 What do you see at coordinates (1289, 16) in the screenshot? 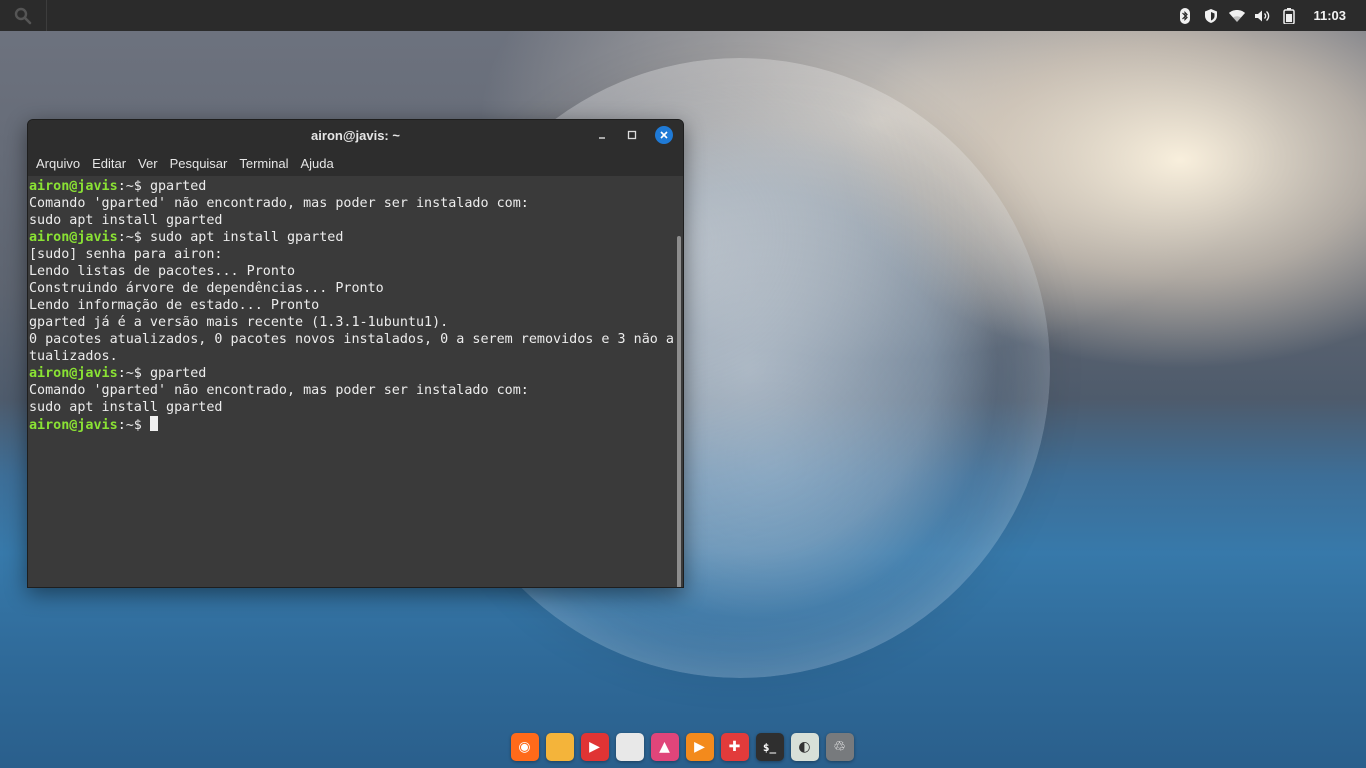
I see `battery-icon` at bounding box center [1289, 16].